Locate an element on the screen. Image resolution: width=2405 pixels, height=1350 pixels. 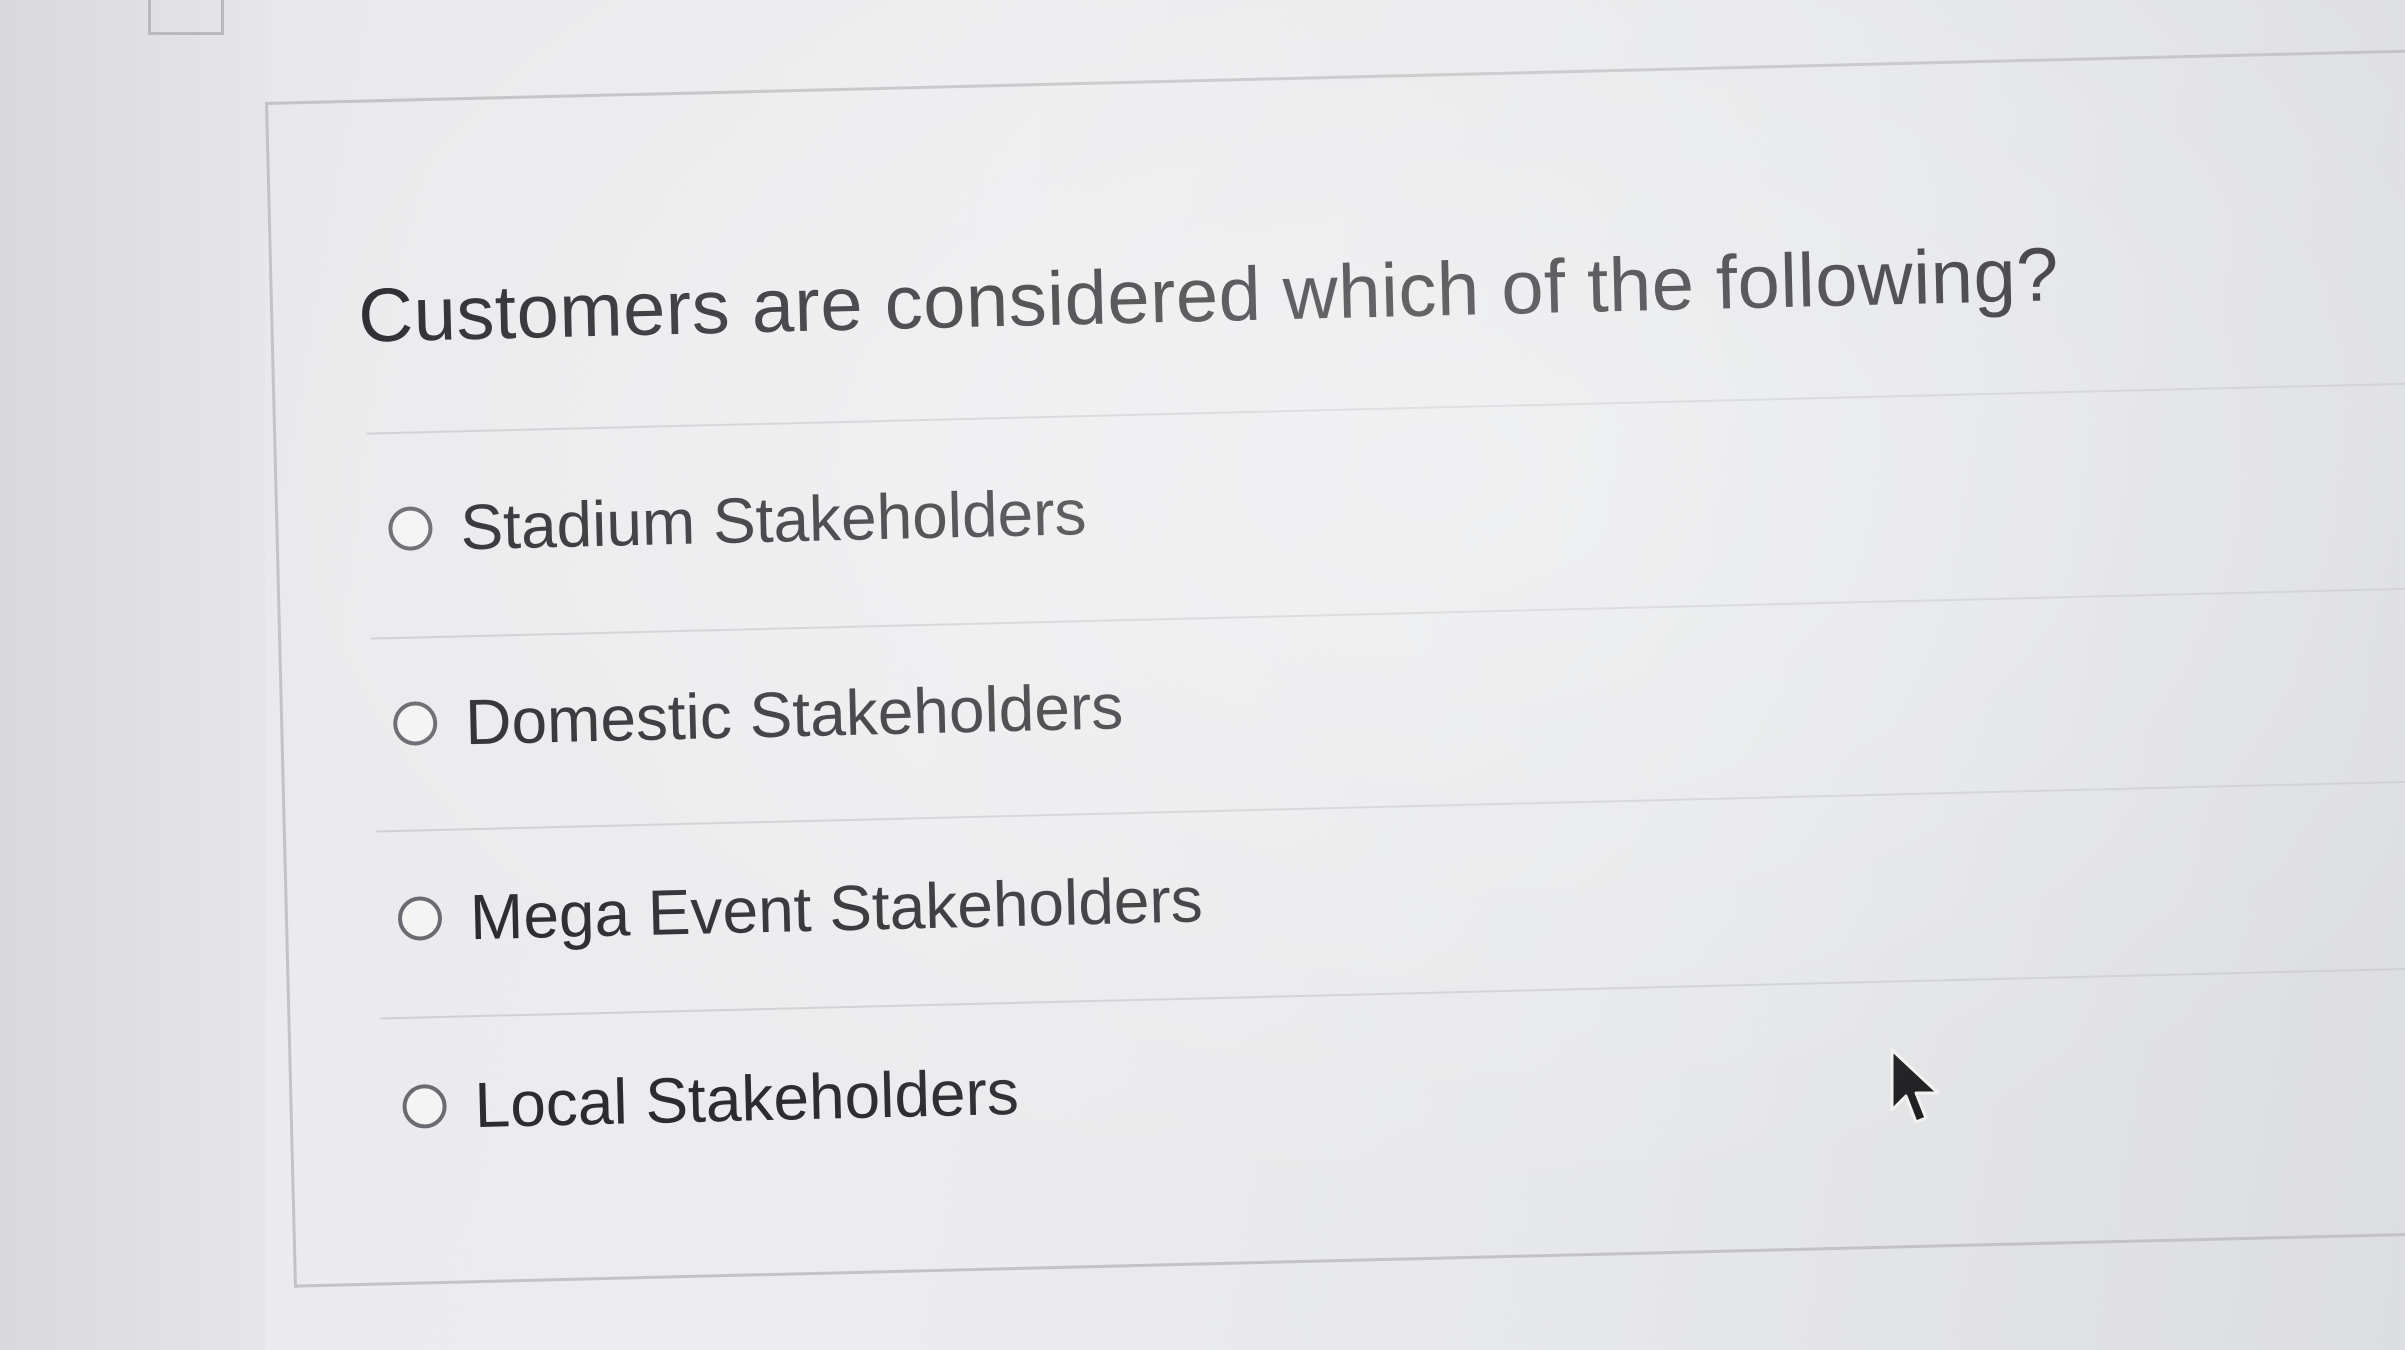
answer-option-label: Mega Event Stakeholders is located at coordinates (836, 908).